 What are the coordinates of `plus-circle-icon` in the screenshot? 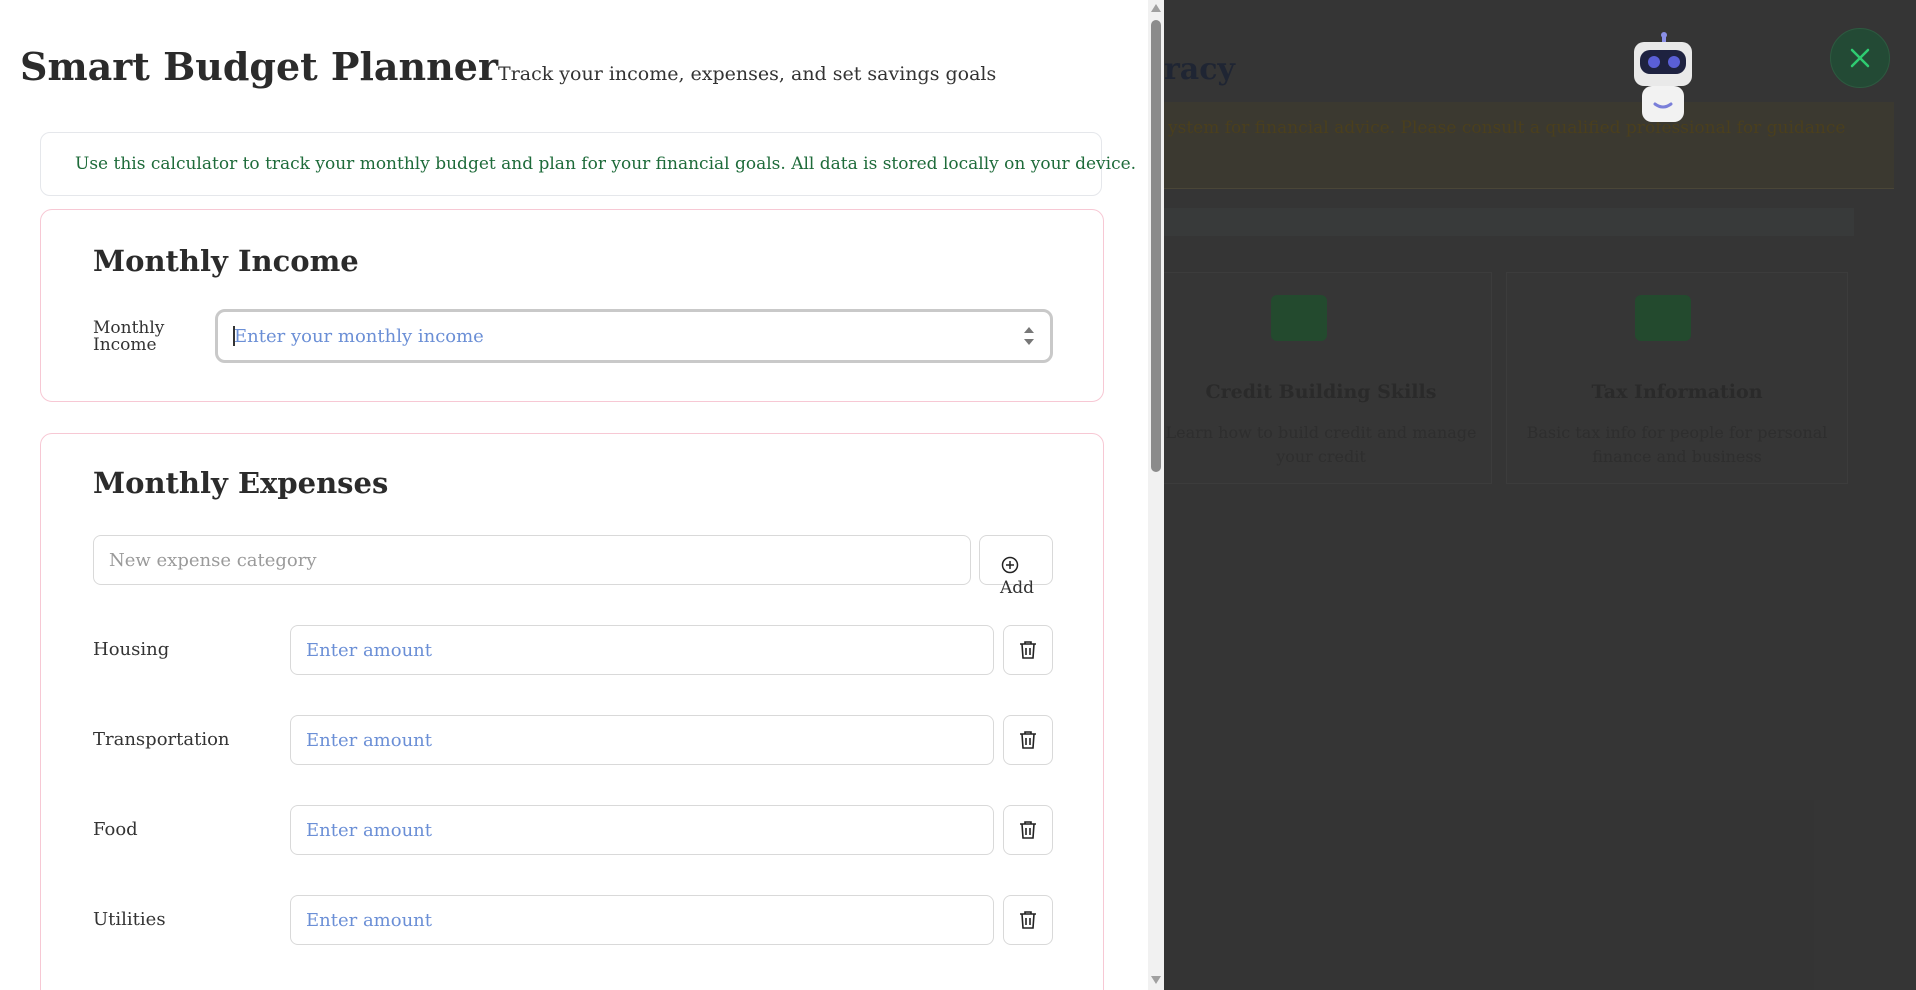 It's located at (1010, 565).